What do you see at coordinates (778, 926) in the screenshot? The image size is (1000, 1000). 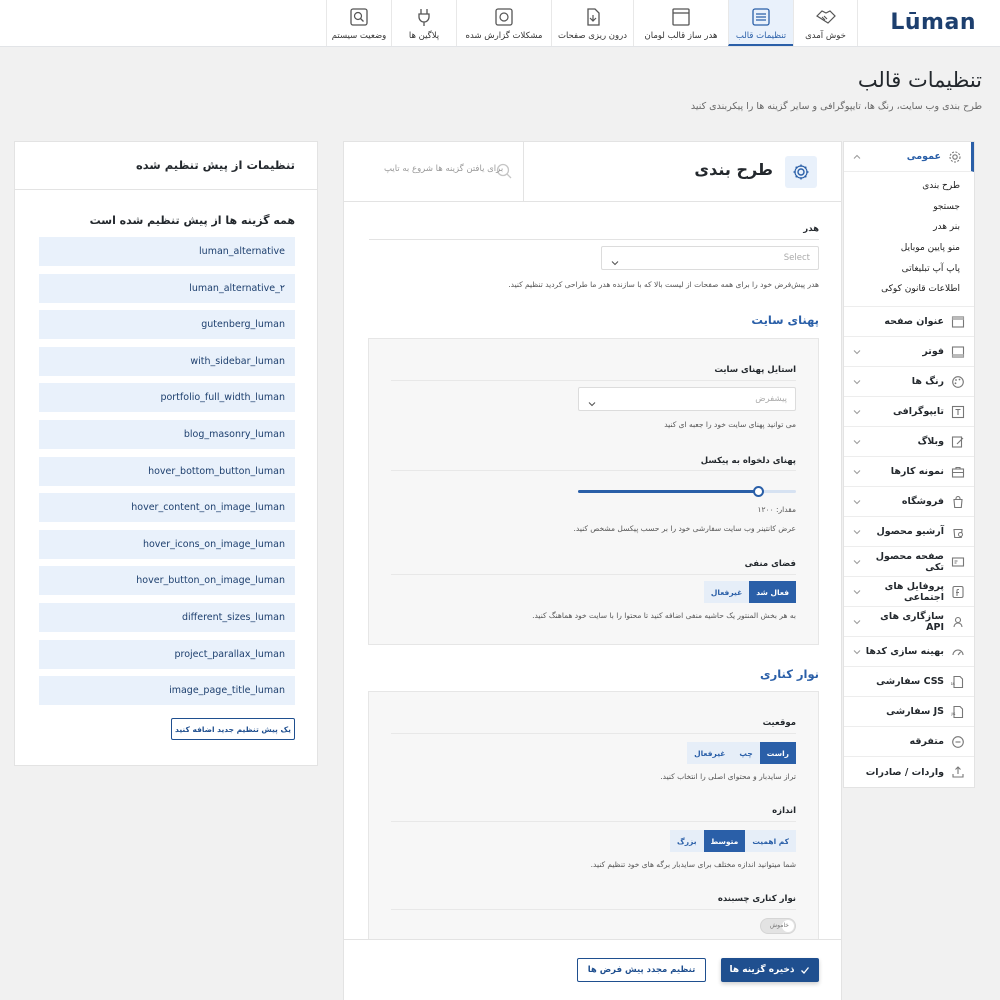 I see `sticky-sidebar-toggle: خاموش` at bounding box center [778, 926].